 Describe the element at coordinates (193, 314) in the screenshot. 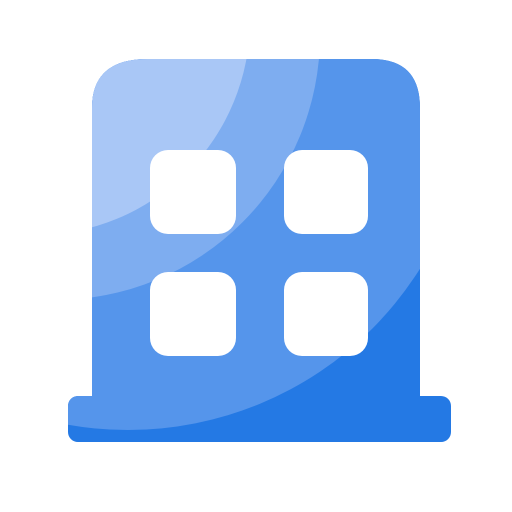

I see `window-bottom-left` at that location.